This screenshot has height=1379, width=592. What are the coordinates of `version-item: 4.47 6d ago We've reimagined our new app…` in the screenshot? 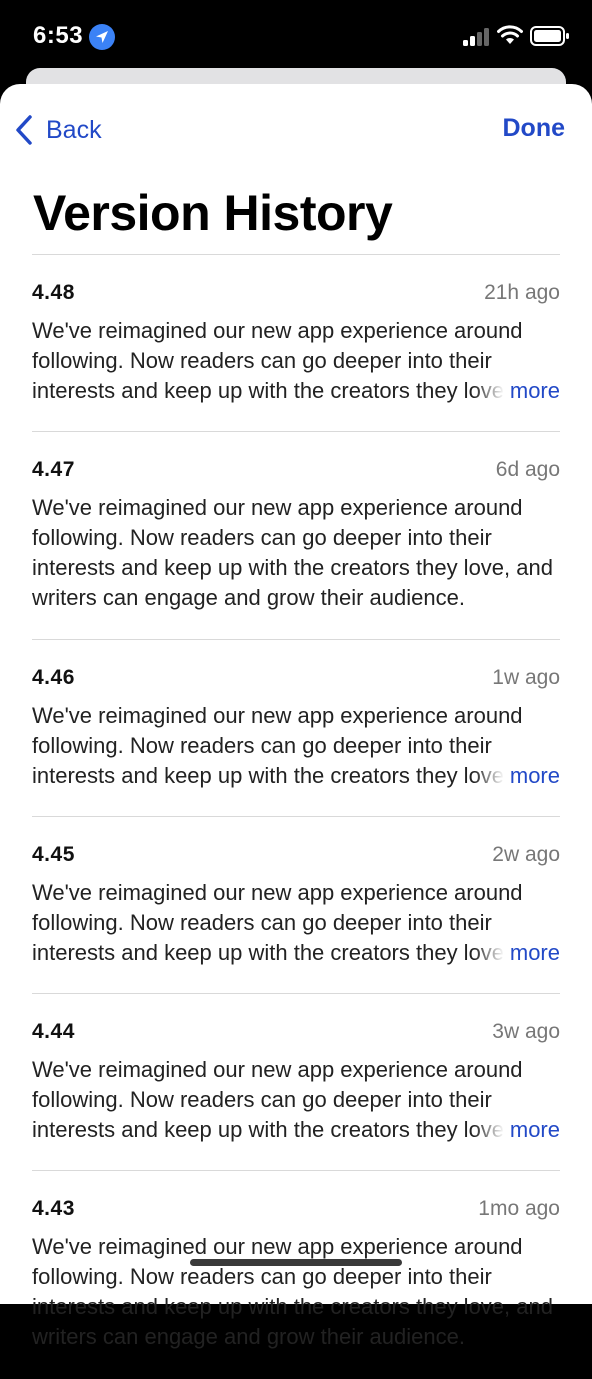 It's located at (296, 536).